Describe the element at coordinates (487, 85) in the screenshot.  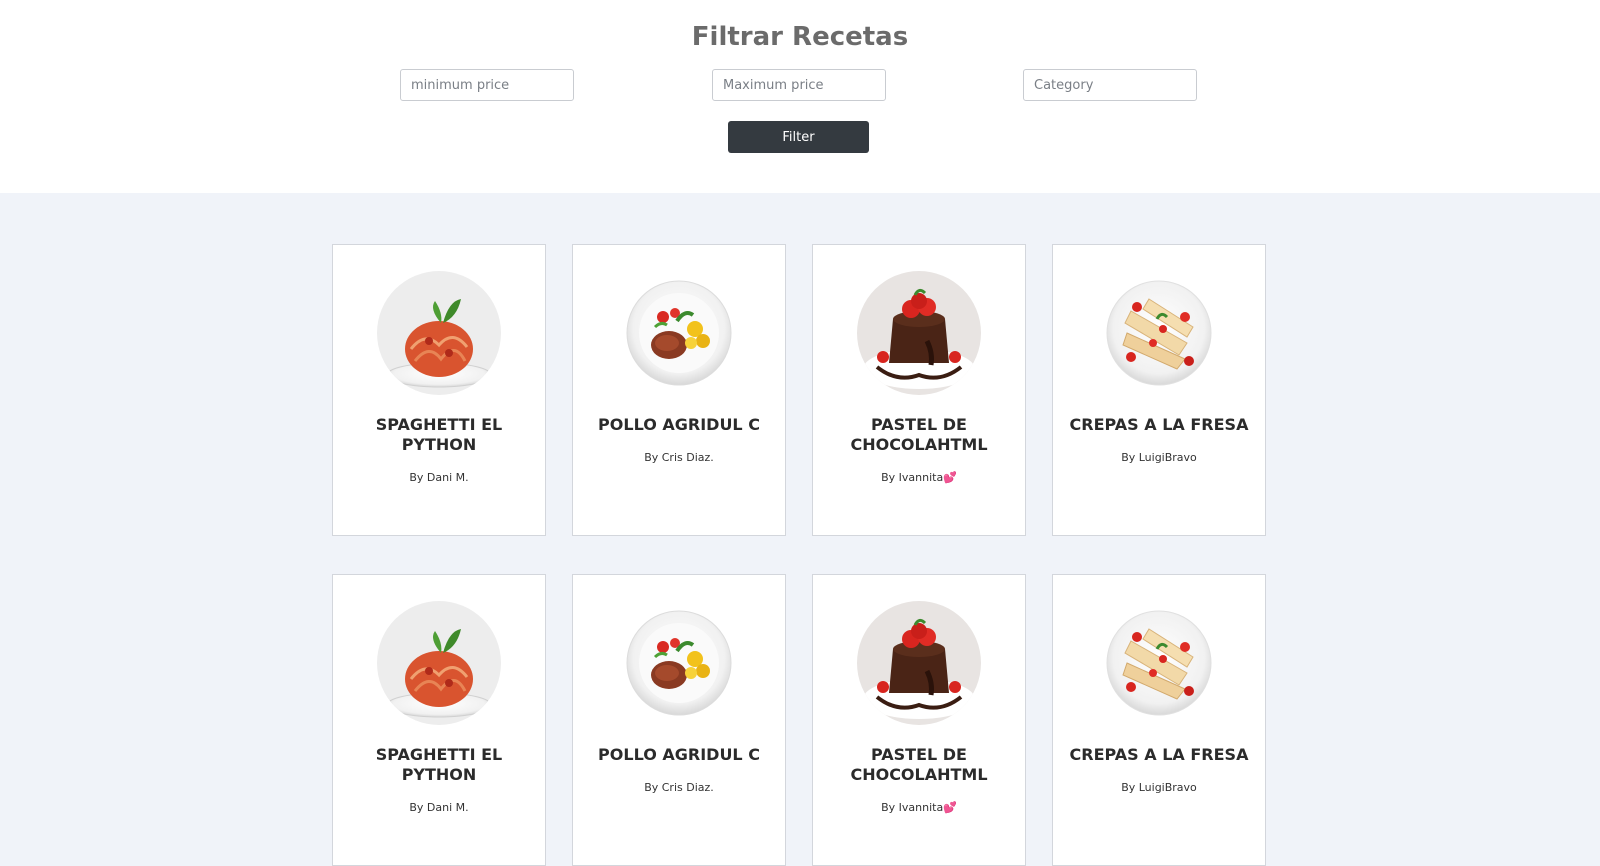
I see `minimum-price-input` at that location.